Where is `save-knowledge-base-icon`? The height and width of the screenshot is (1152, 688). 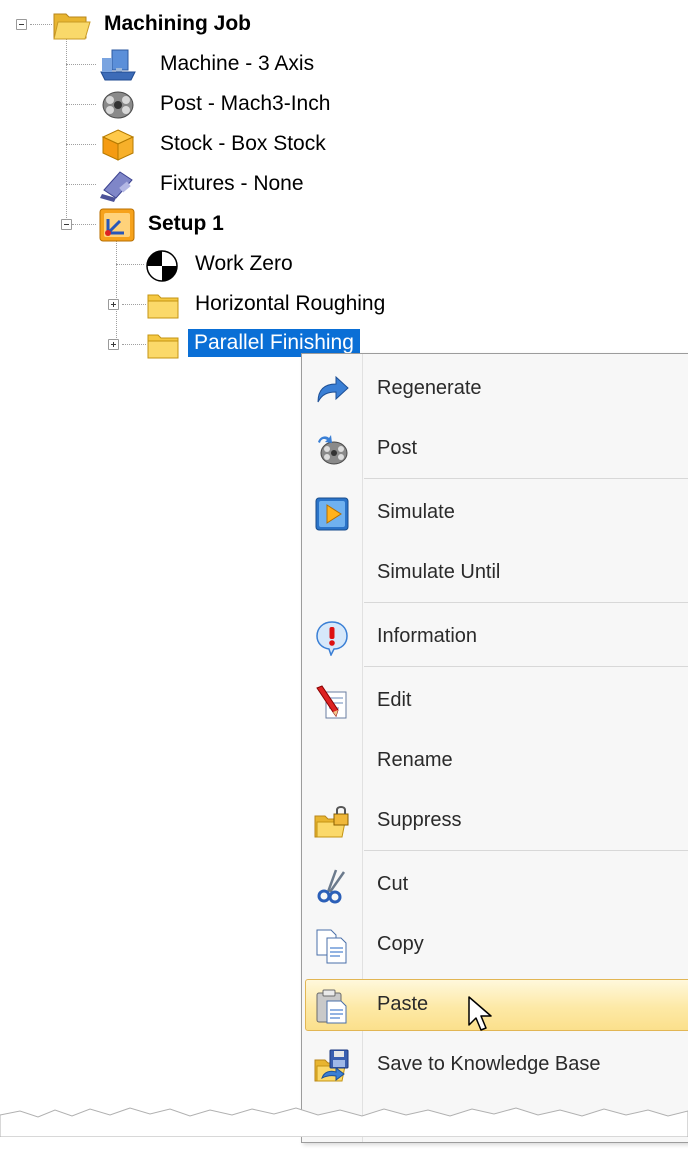
save-knowledge-base-icon is located at coordinates (332, 1066).